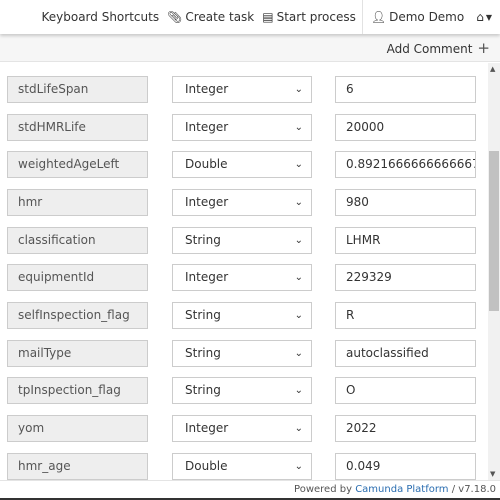 The image size is (500, 500). I want to click on variable-row: tpInspection_flag String ⌄ O, so click(244, 391).